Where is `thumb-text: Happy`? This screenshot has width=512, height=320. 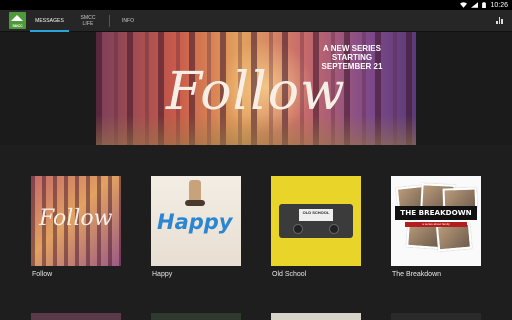 thumb-text: Happy is located at coordinates (195, 222).